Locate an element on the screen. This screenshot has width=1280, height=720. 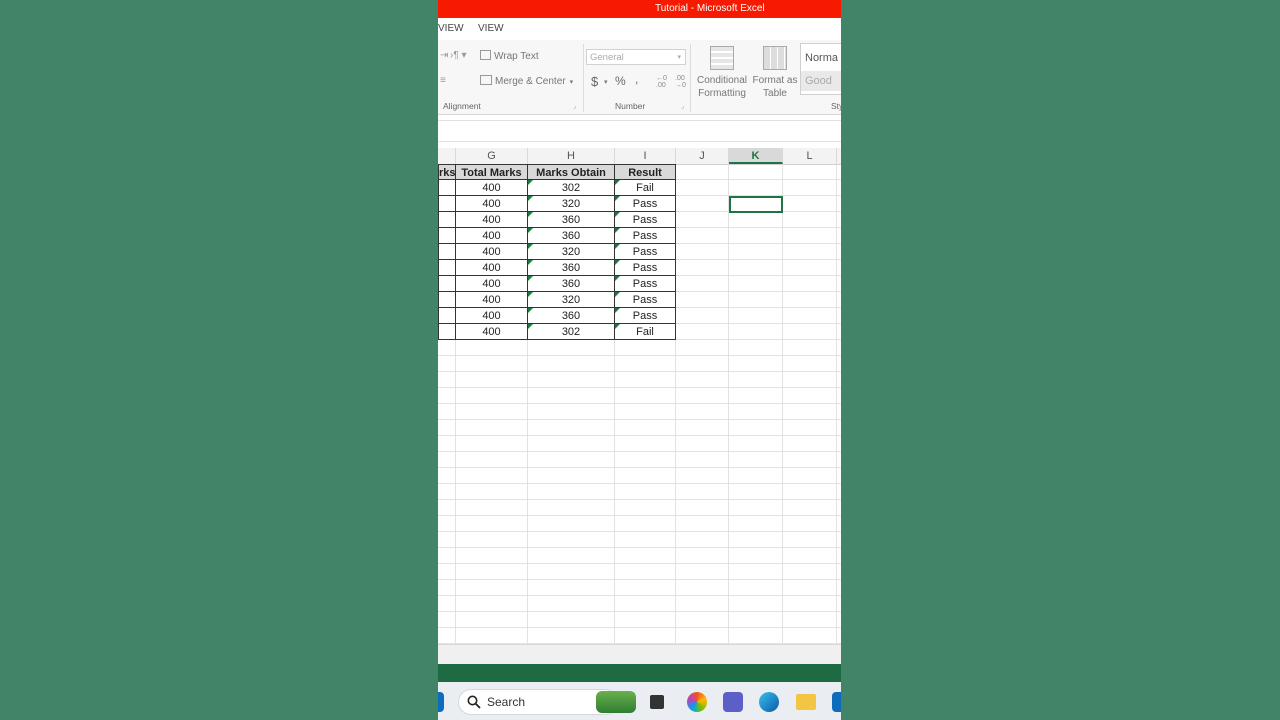
copilot-icon is located at coordinates (697, 702).